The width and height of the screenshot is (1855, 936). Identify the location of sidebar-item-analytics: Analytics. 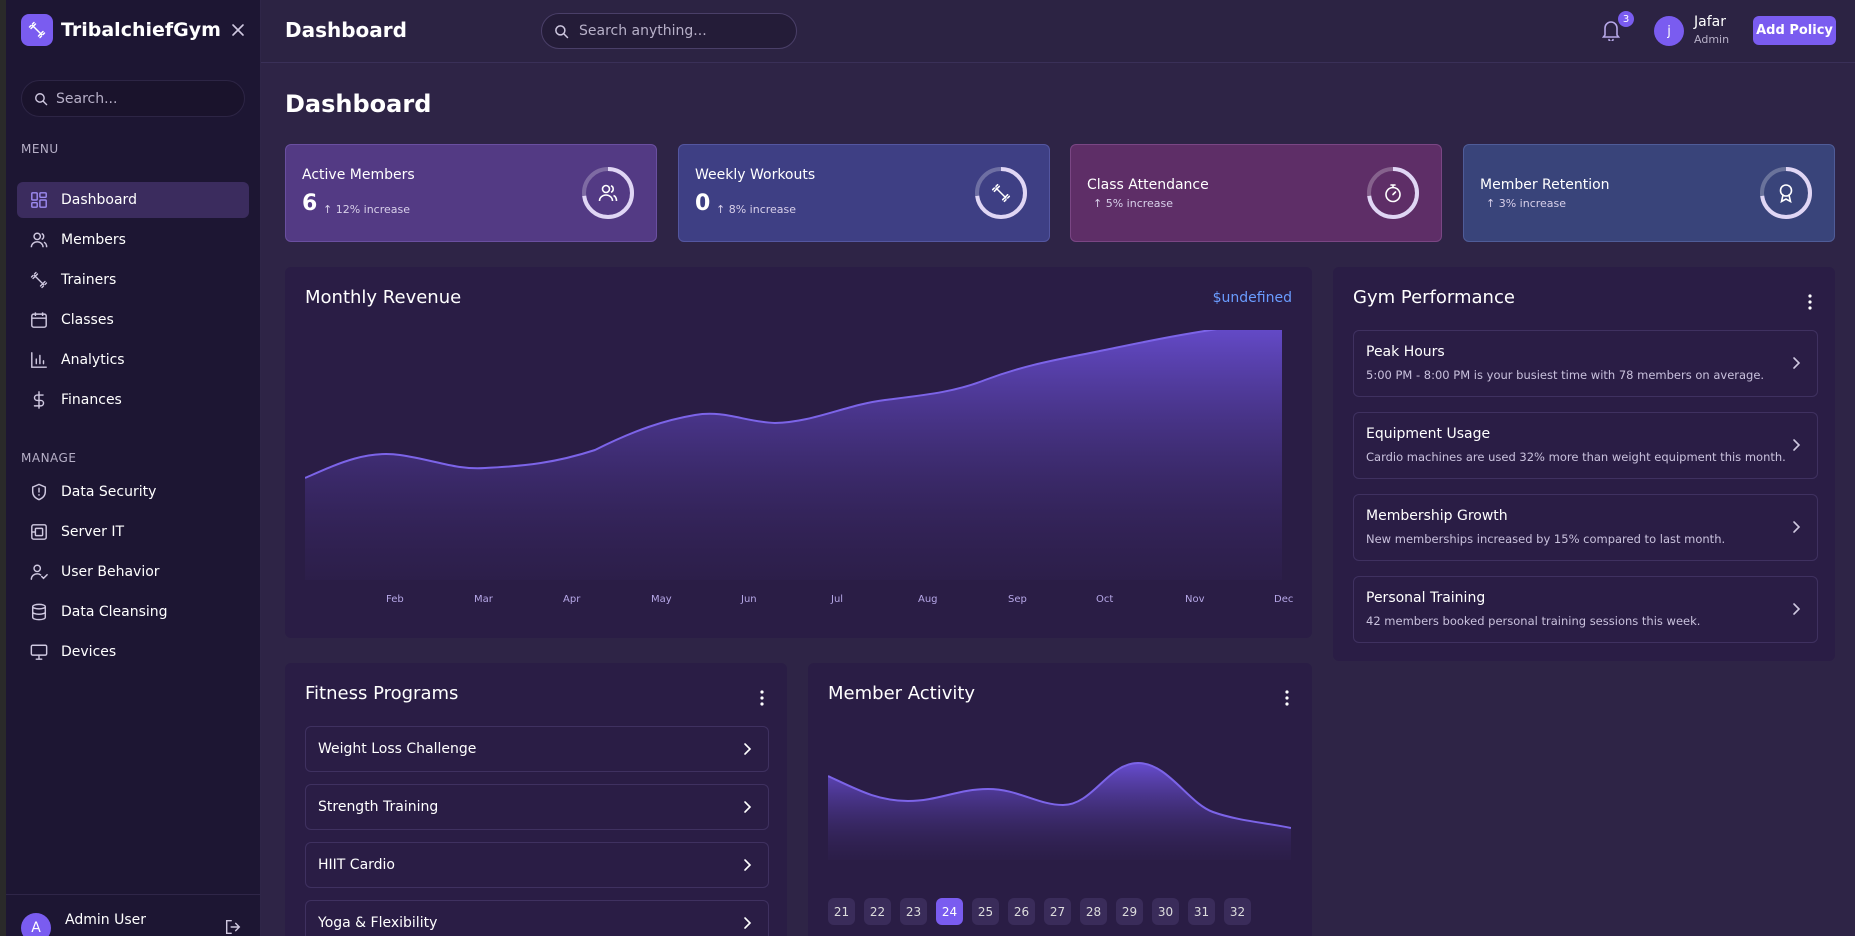
(133, 360).